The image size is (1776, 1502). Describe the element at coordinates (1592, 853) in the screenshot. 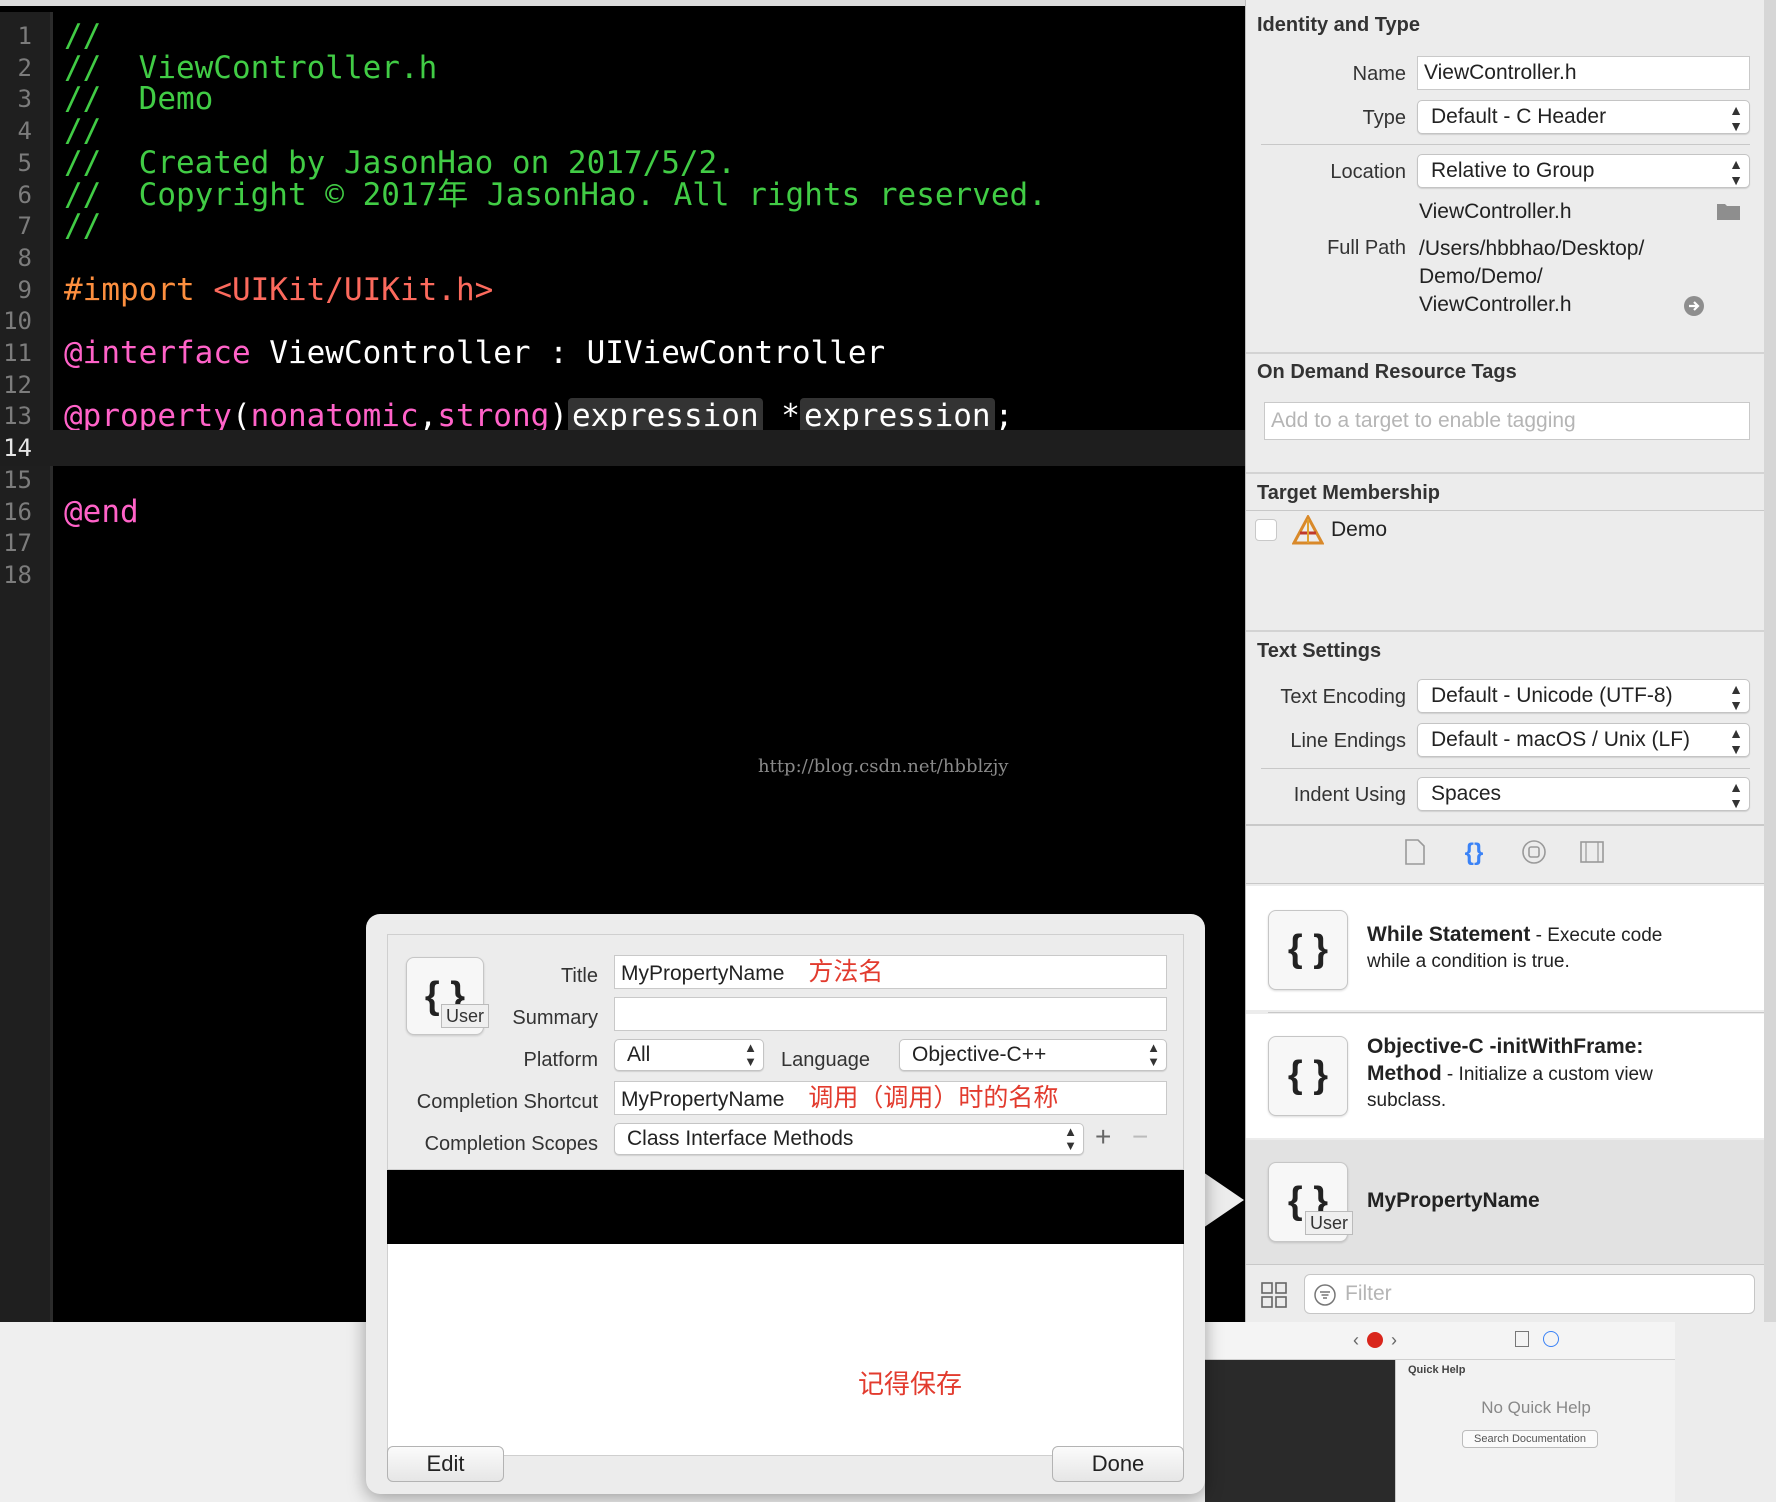

I see `media-library-tab` at that location.